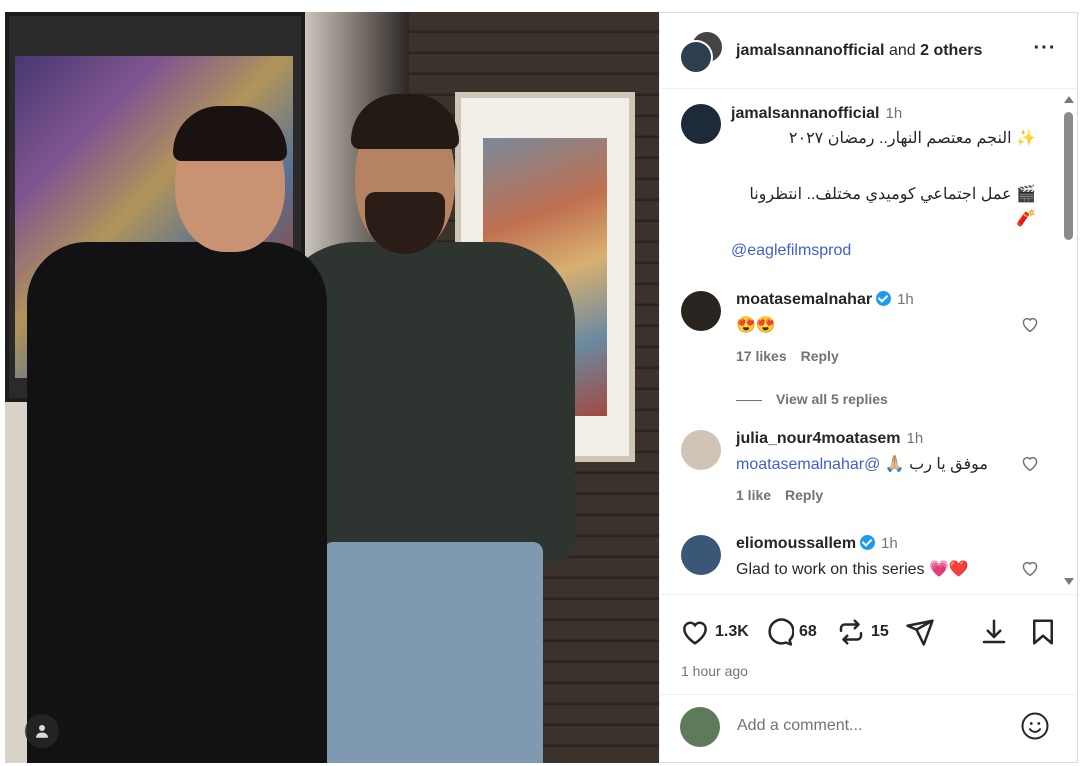 The height and width of the screenshot is (766, 1080). I want to click on comment-header: julia_nour4moatasem 1h, so click(829, 439).